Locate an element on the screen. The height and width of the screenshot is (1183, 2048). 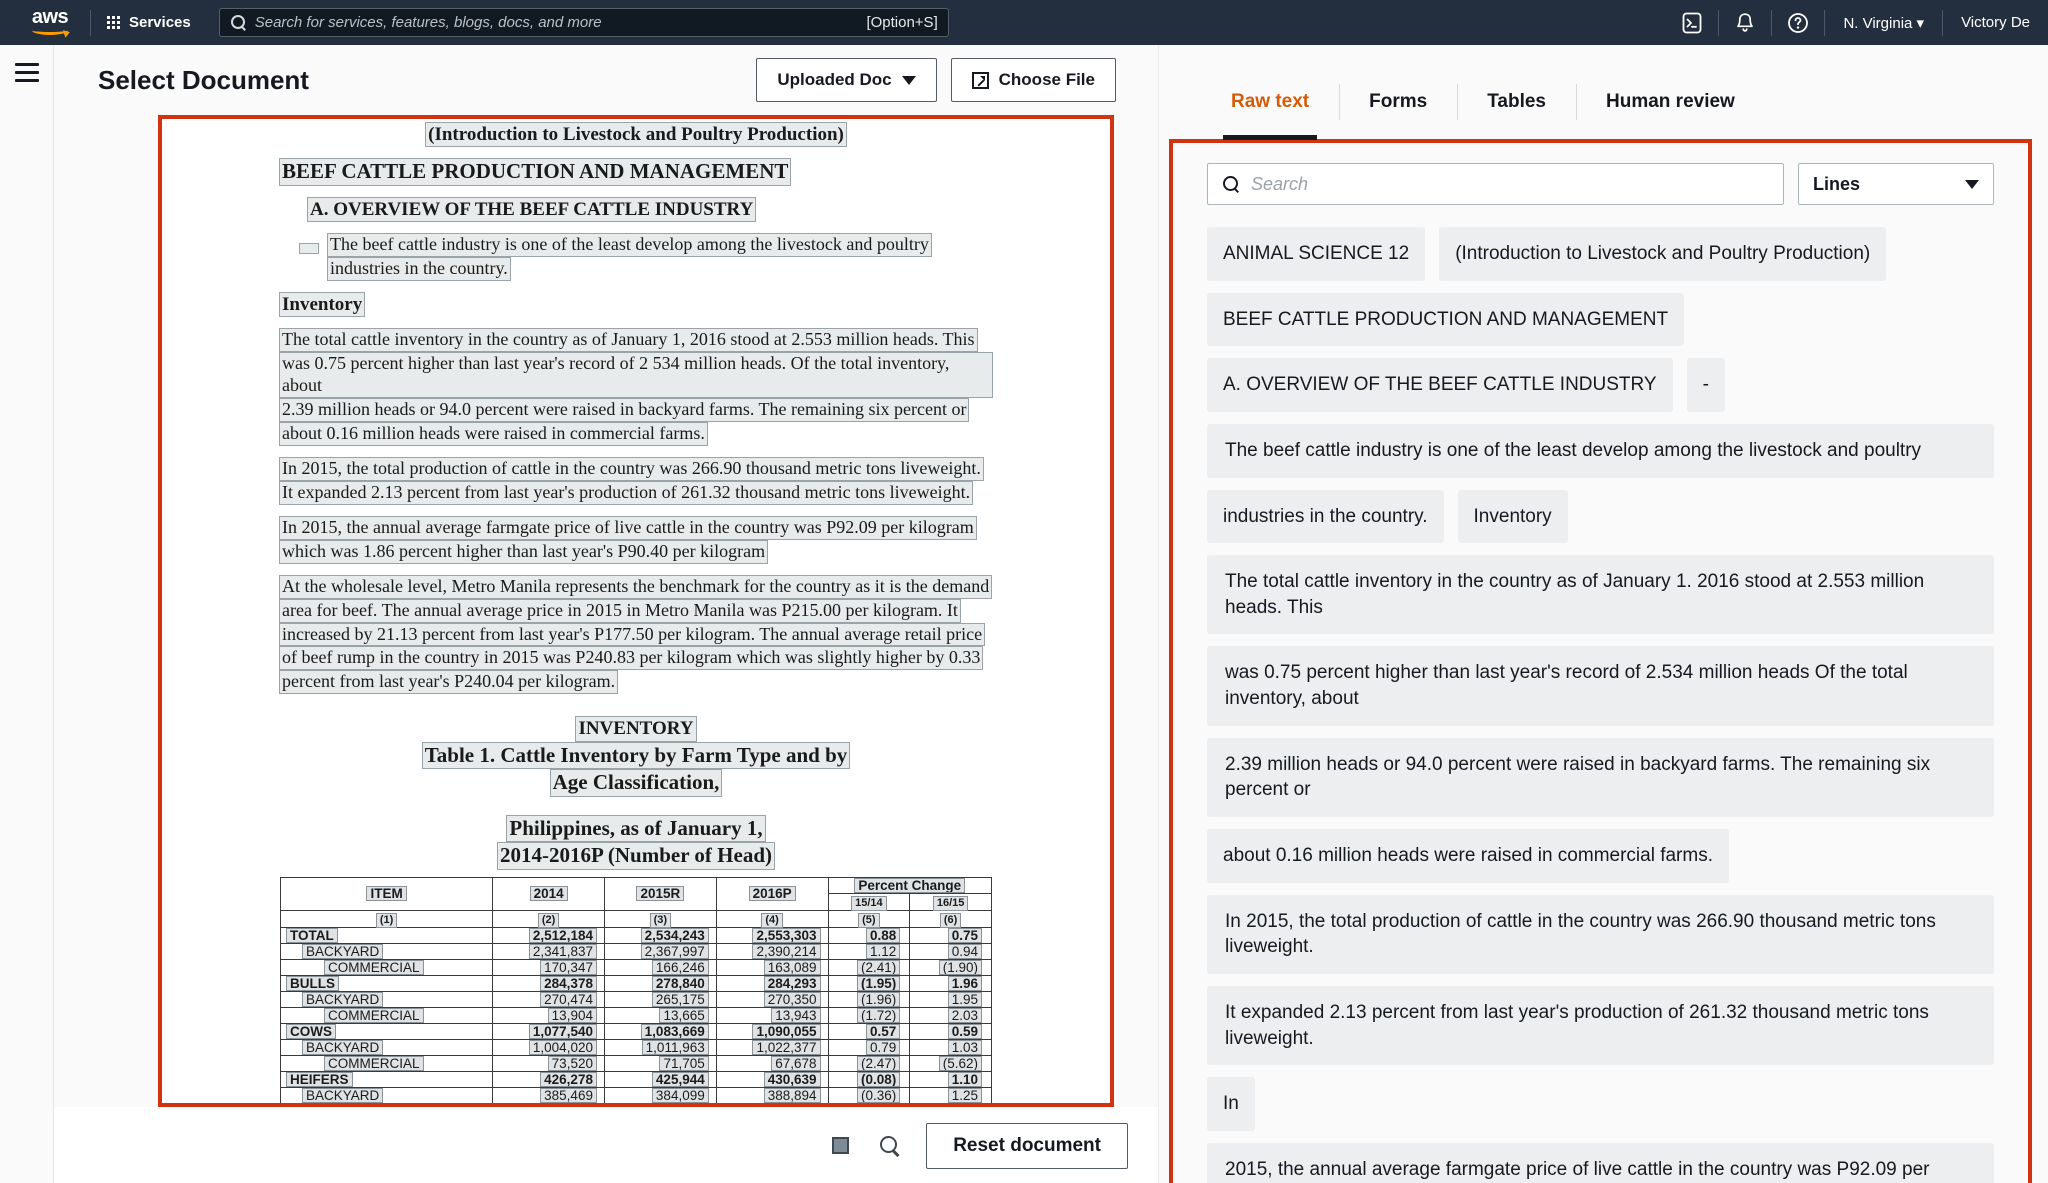
cell-pc-16-15: 1.10 is located at coordinates (950, 1079).